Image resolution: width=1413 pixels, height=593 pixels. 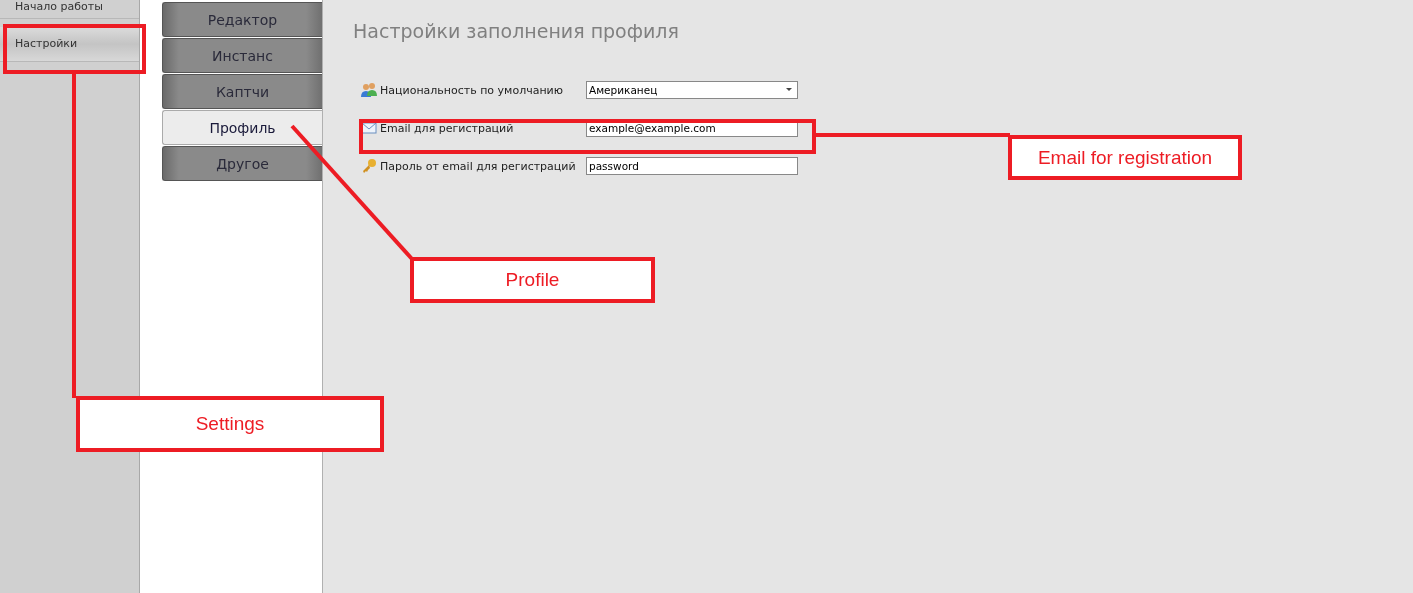 I want to click on panel-title: Настройки заполнения профиля, so click(x=516, y=31).